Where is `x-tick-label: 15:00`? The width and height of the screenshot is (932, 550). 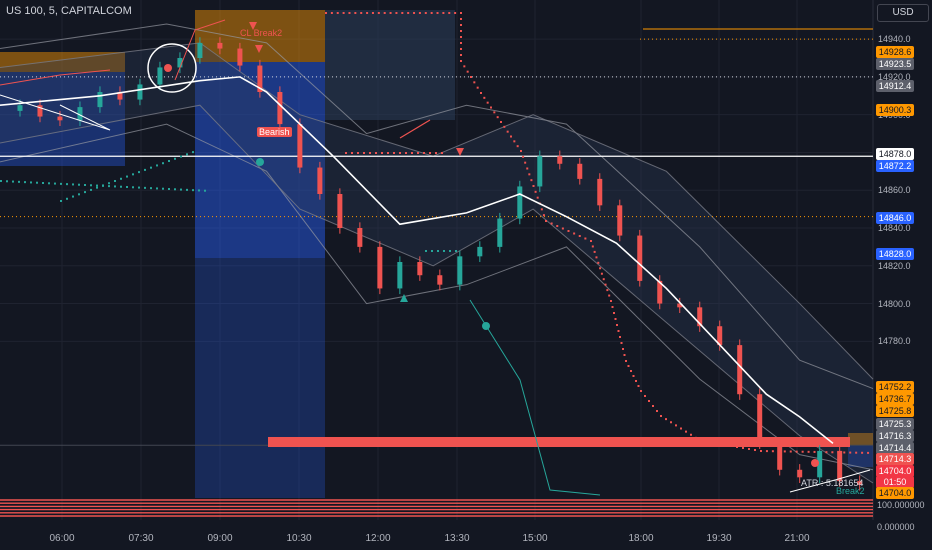
x-tick-label: 15:00 is located at coordinates (535, 538).